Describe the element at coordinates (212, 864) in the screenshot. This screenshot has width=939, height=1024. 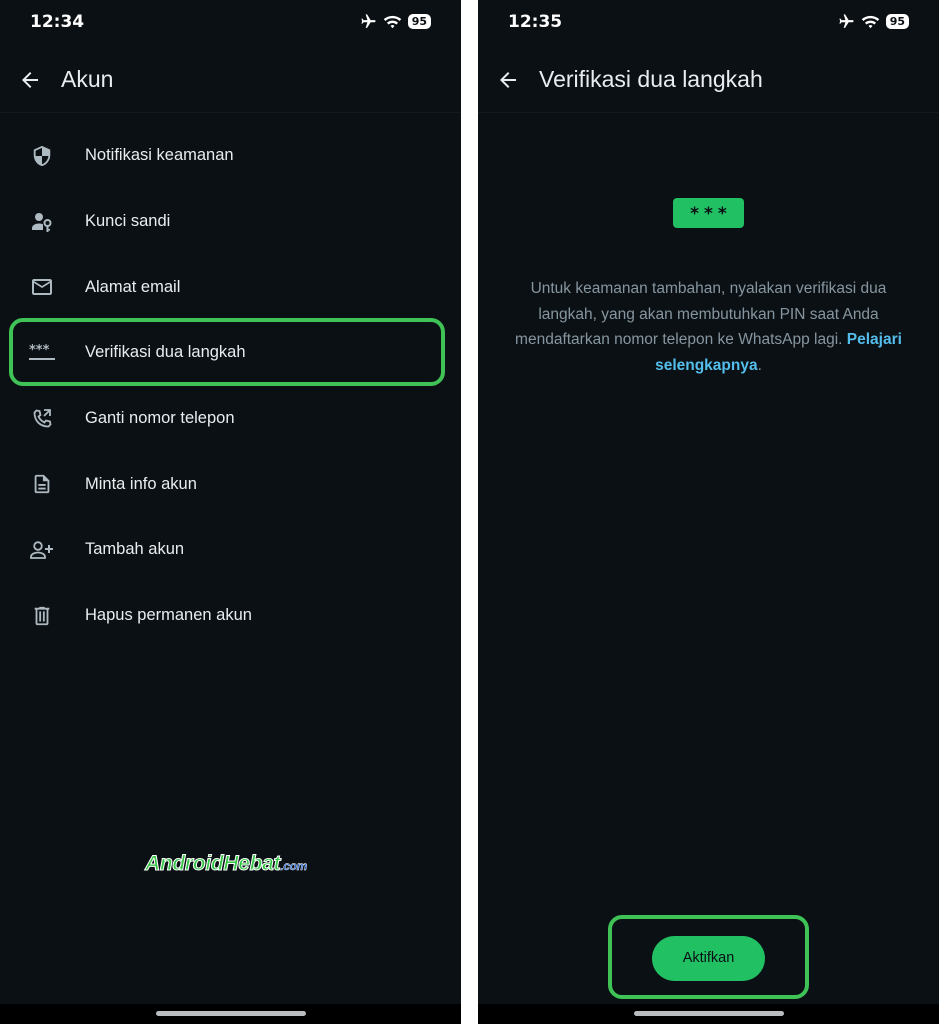
I see `watermark-main: AndroidHebat` at that location.